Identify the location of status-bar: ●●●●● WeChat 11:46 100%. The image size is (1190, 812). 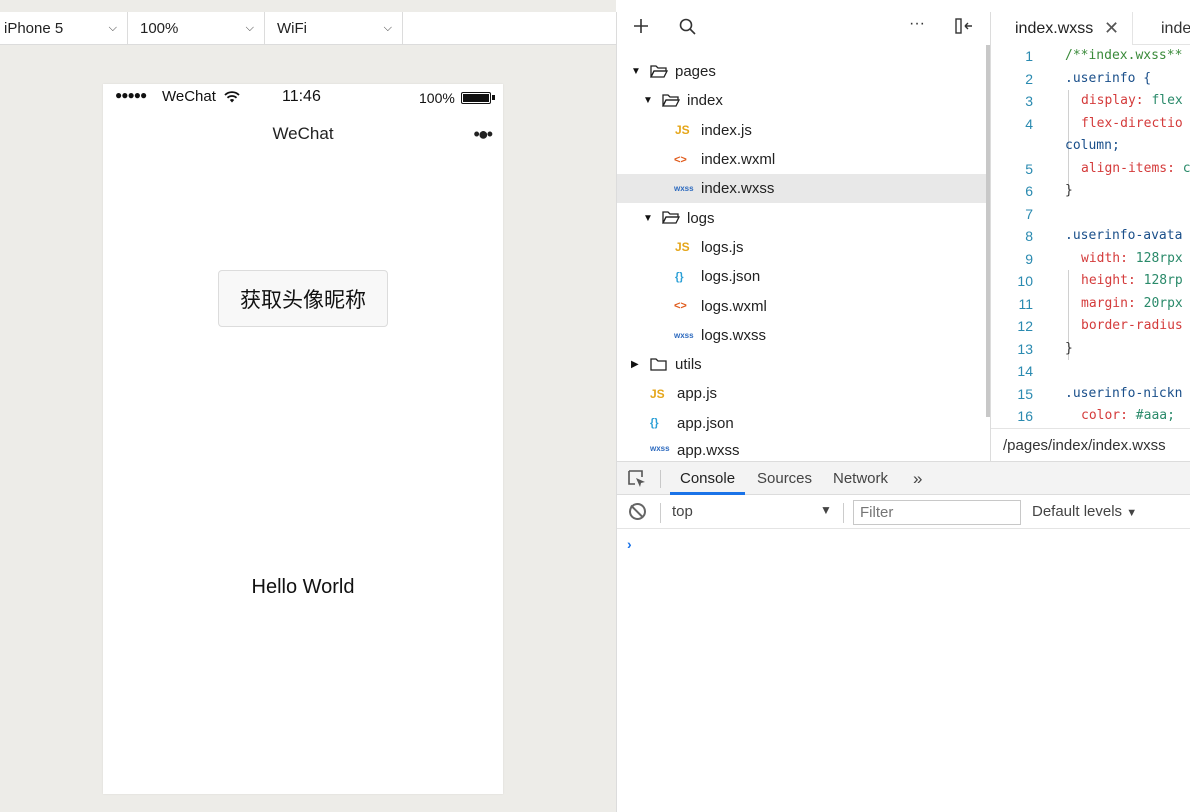
(303, 97).